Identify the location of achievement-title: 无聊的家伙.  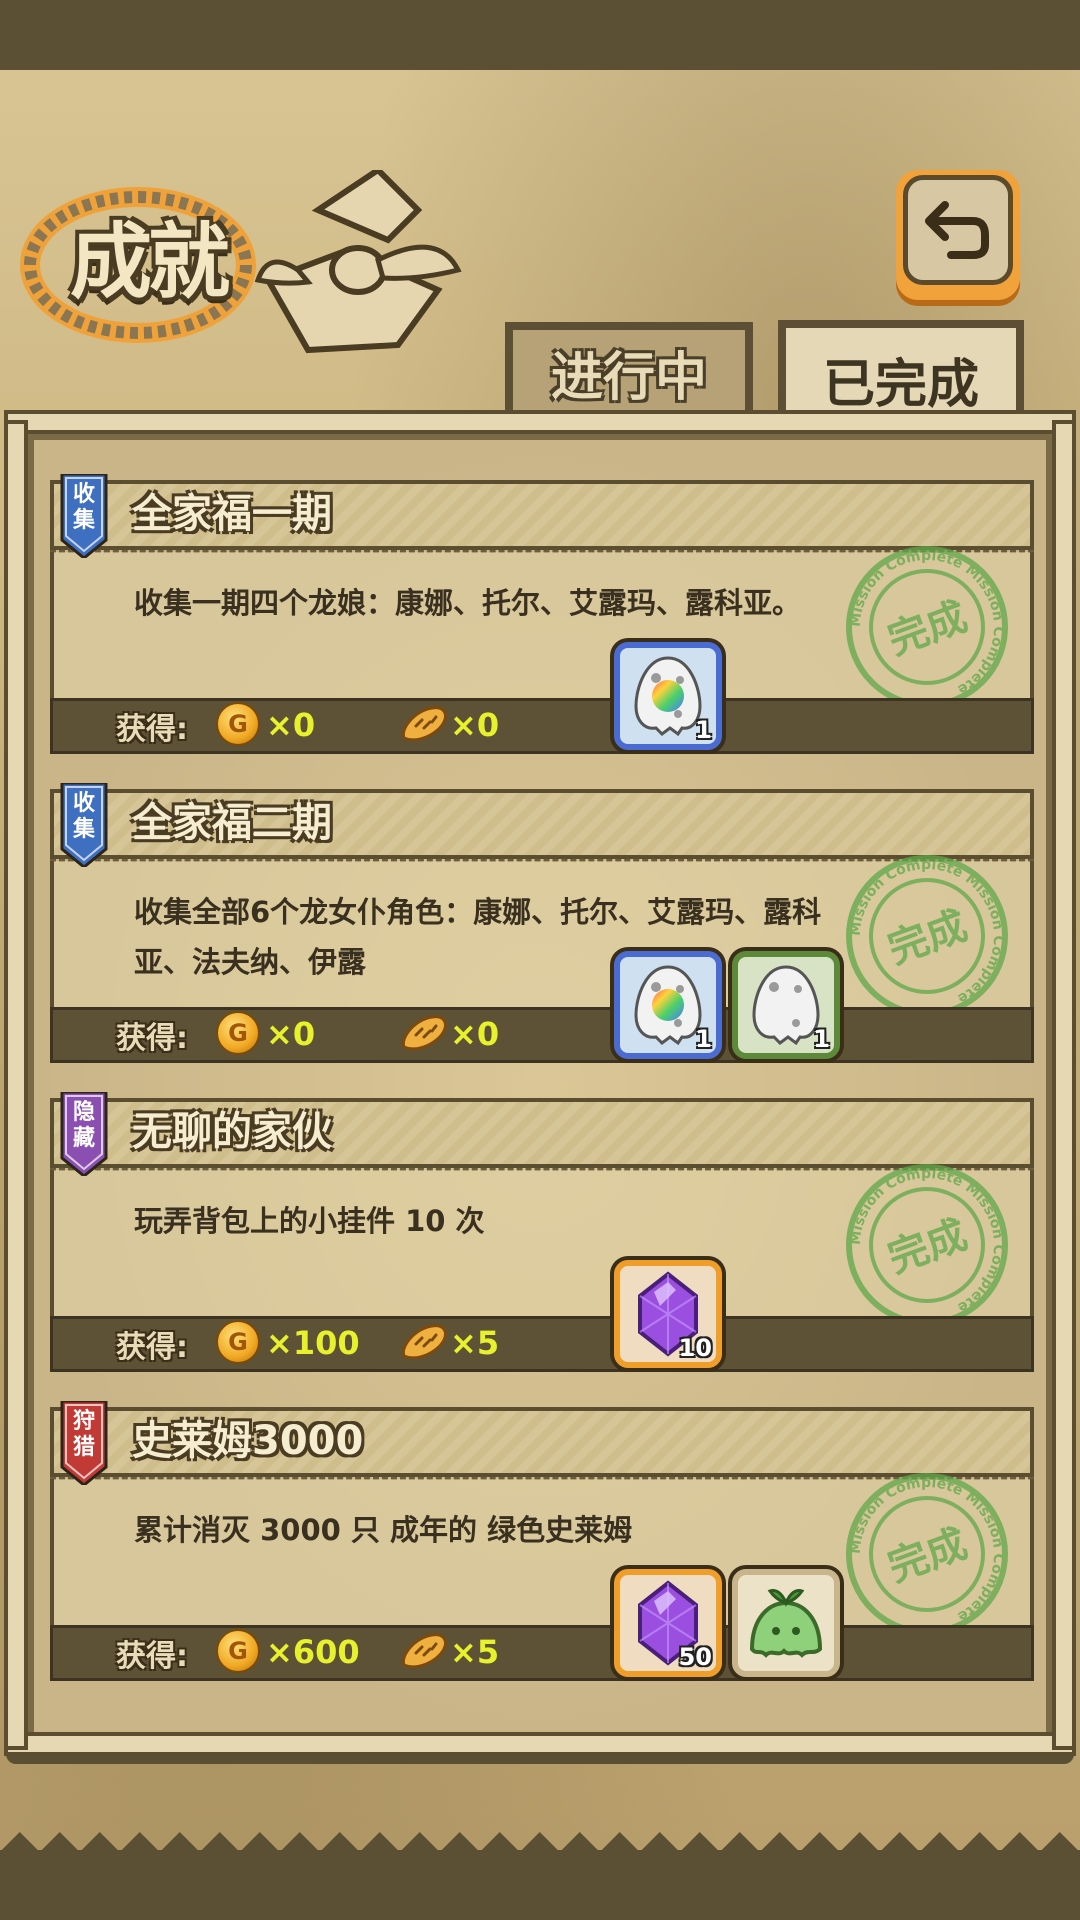
(232, 1132).